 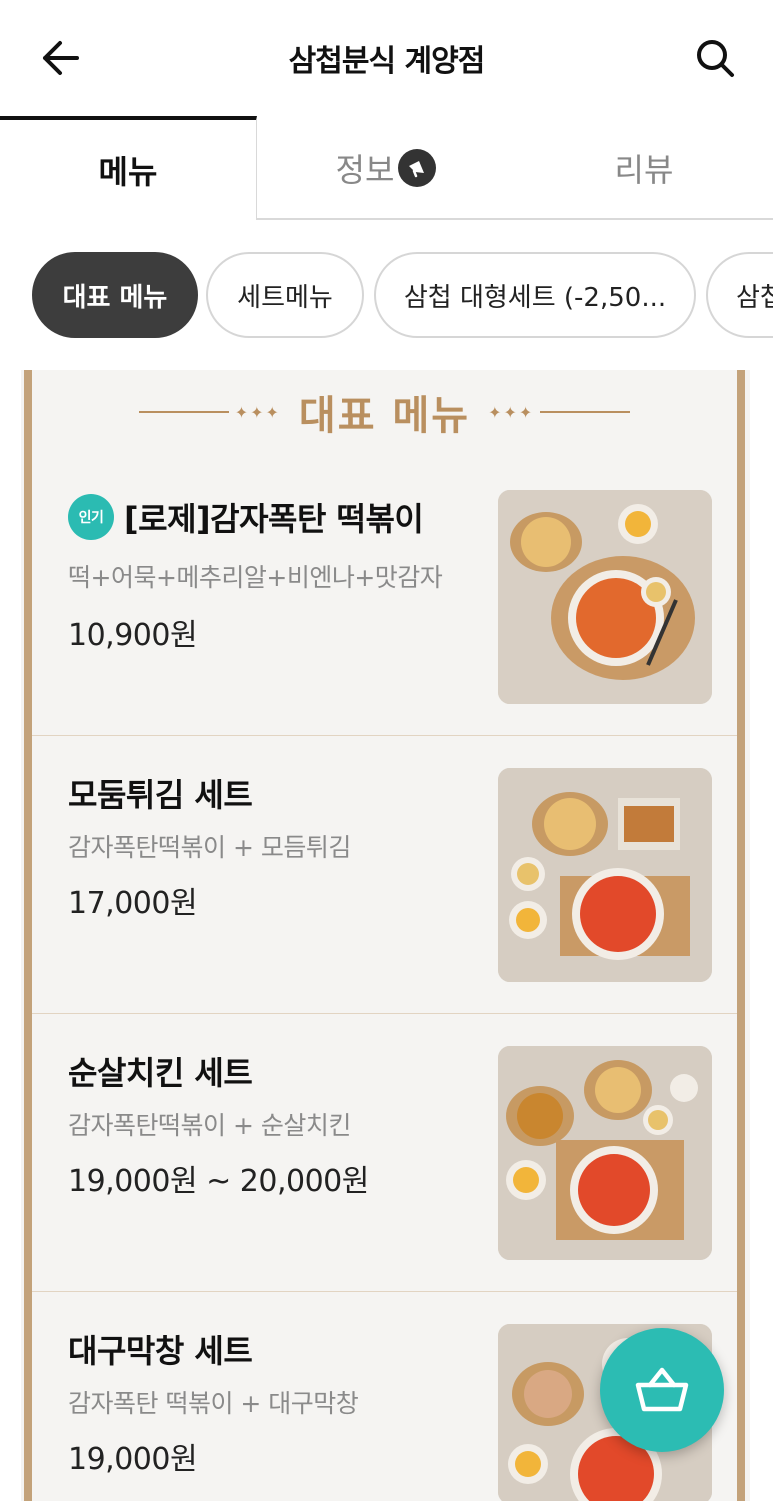 I want to click on item-name-row: 인기 [로제]감자폭탄 떡볶이, so click(x=246, y=517).